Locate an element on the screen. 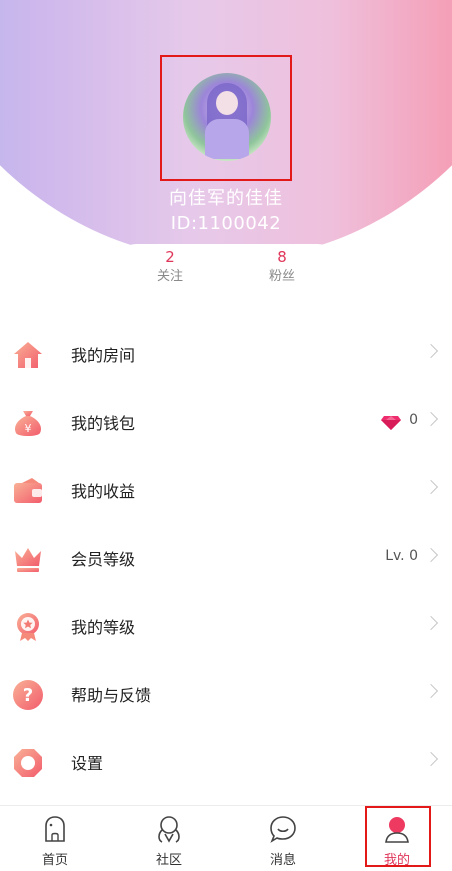 This screenshot has width=452, height=871. wallet-icon is located at coordinates (28, 490).